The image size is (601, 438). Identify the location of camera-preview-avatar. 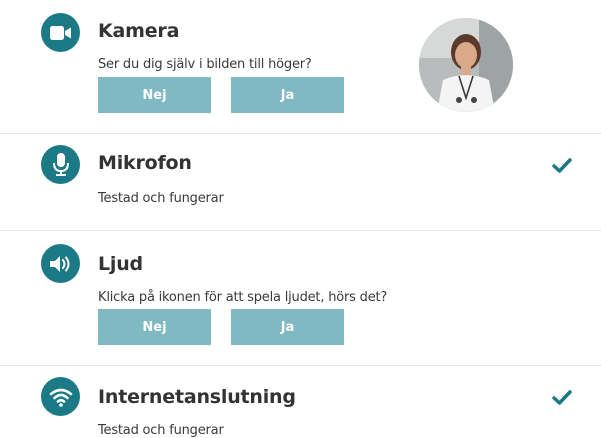
(466, 65).